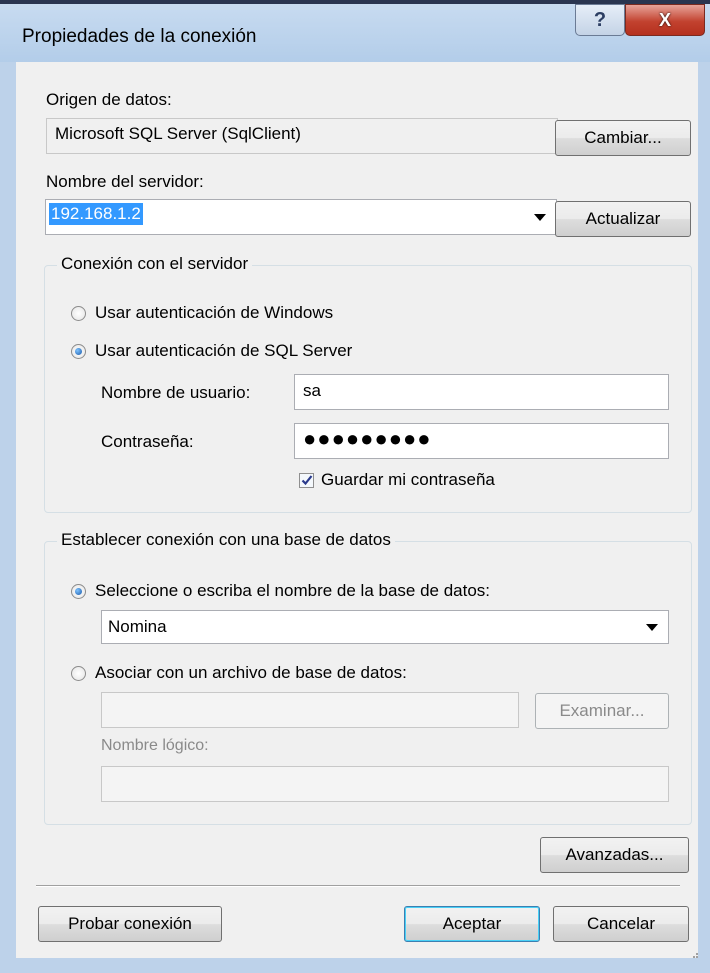 The height and width of the screenshot is (973, 710). I want to click on server-connection-group-title: Conexión con el servidor, so click(155, 264).